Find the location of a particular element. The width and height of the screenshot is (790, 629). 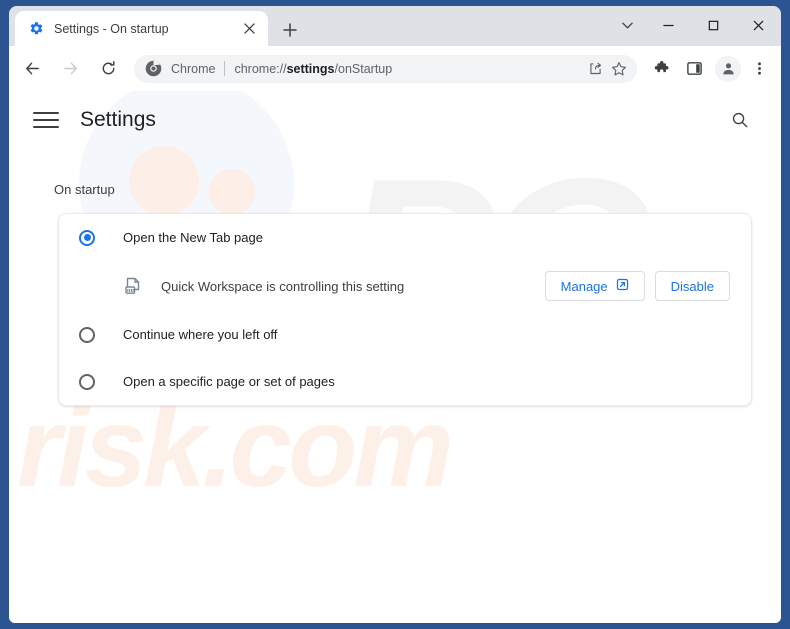

address-bar: Chrome chrome://settings/onStartup is located at coordinates (385, 68).